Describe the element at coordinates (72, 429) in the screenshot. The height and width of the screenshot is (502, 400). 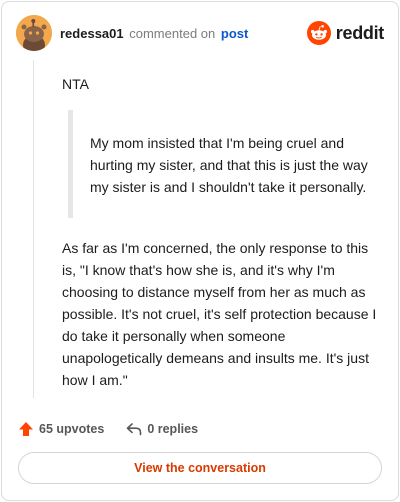
I see `upvote-count: 65 upvotes` at that location.